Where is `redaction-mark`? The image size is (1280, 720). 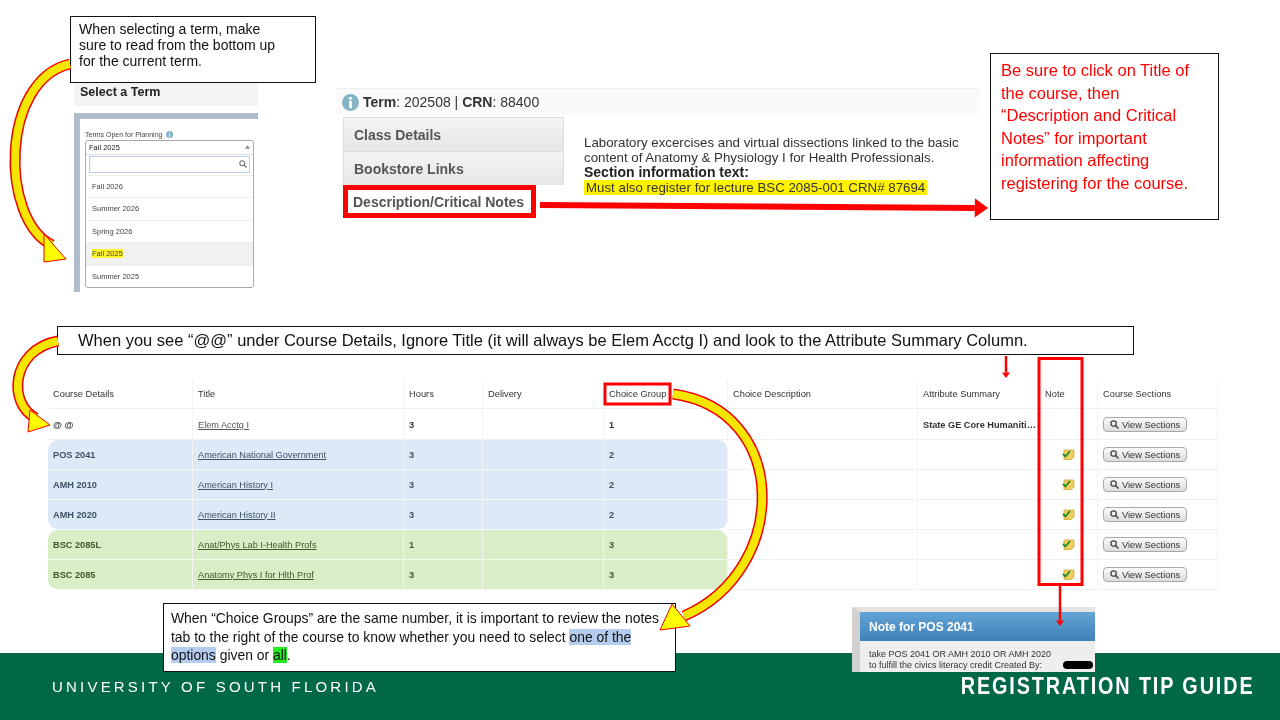 redaction-mark is located at coordinates (1078, 665).